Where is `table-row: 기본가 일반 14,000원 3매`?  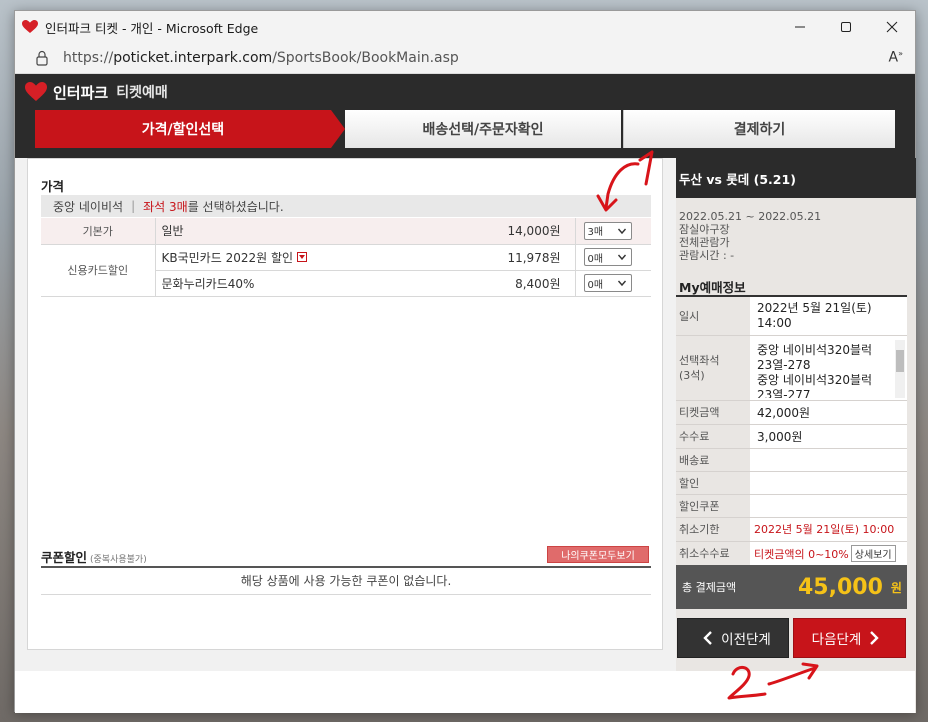
table-row: 기본가 일반 14,000원 3매 is located at coordinates (346, 231).